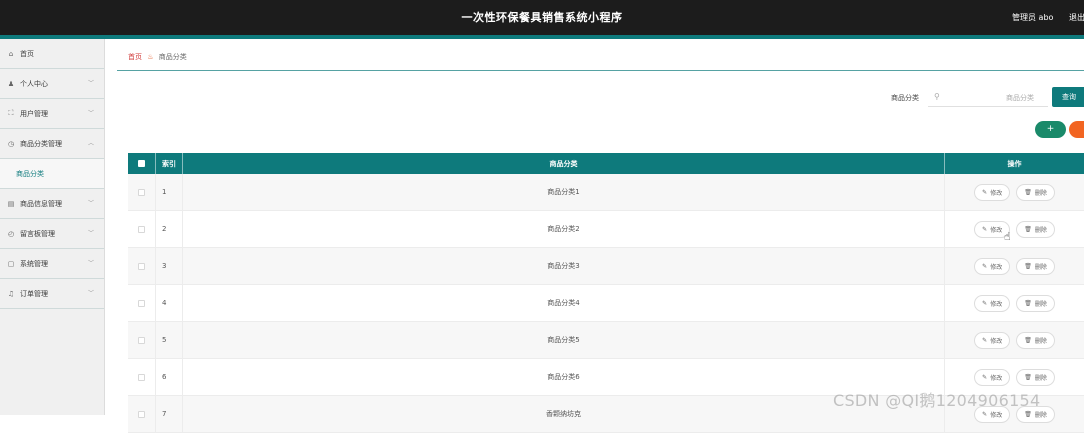  What do you see at coordinates (905, 98) in the screenshot?
I see `search-label: 商品分类` at bounding box center [905, 98].